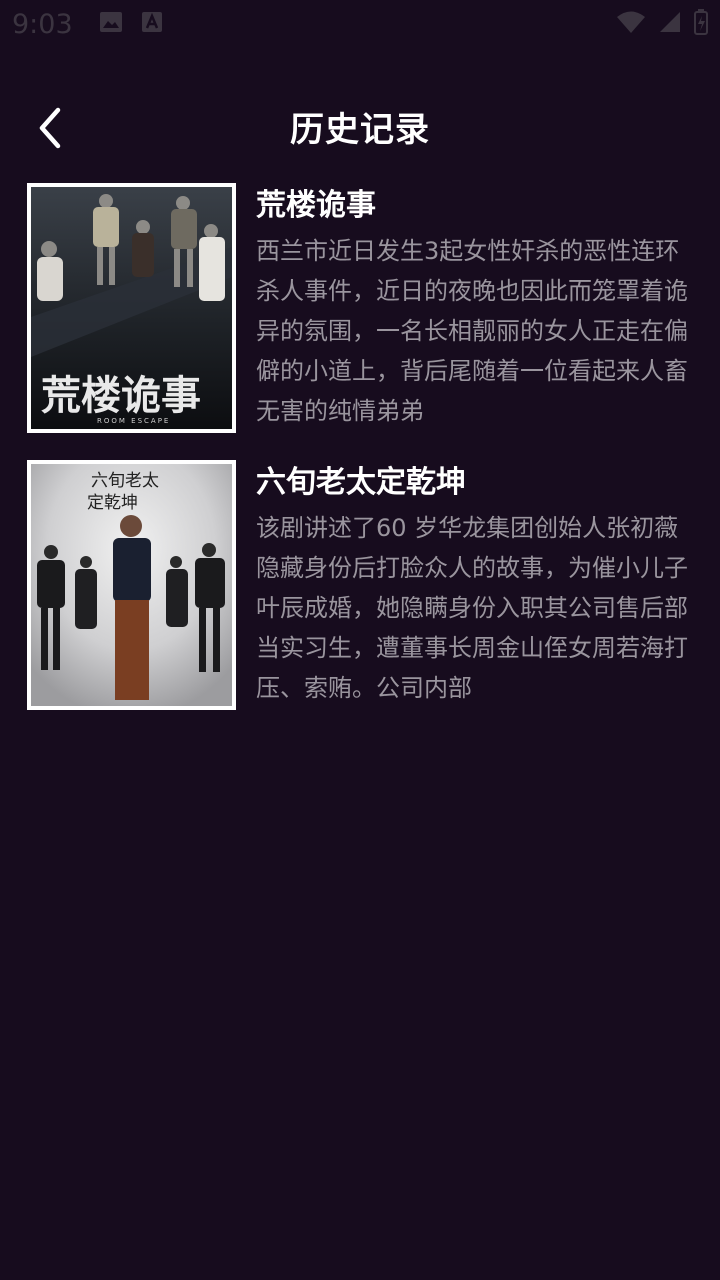 The height and width of the screenshot is (1280, 720). Describe the element at coordinates (131, 585) in the screenshot. I see `poster-image: 六旬老太 定乾坤` at that location.